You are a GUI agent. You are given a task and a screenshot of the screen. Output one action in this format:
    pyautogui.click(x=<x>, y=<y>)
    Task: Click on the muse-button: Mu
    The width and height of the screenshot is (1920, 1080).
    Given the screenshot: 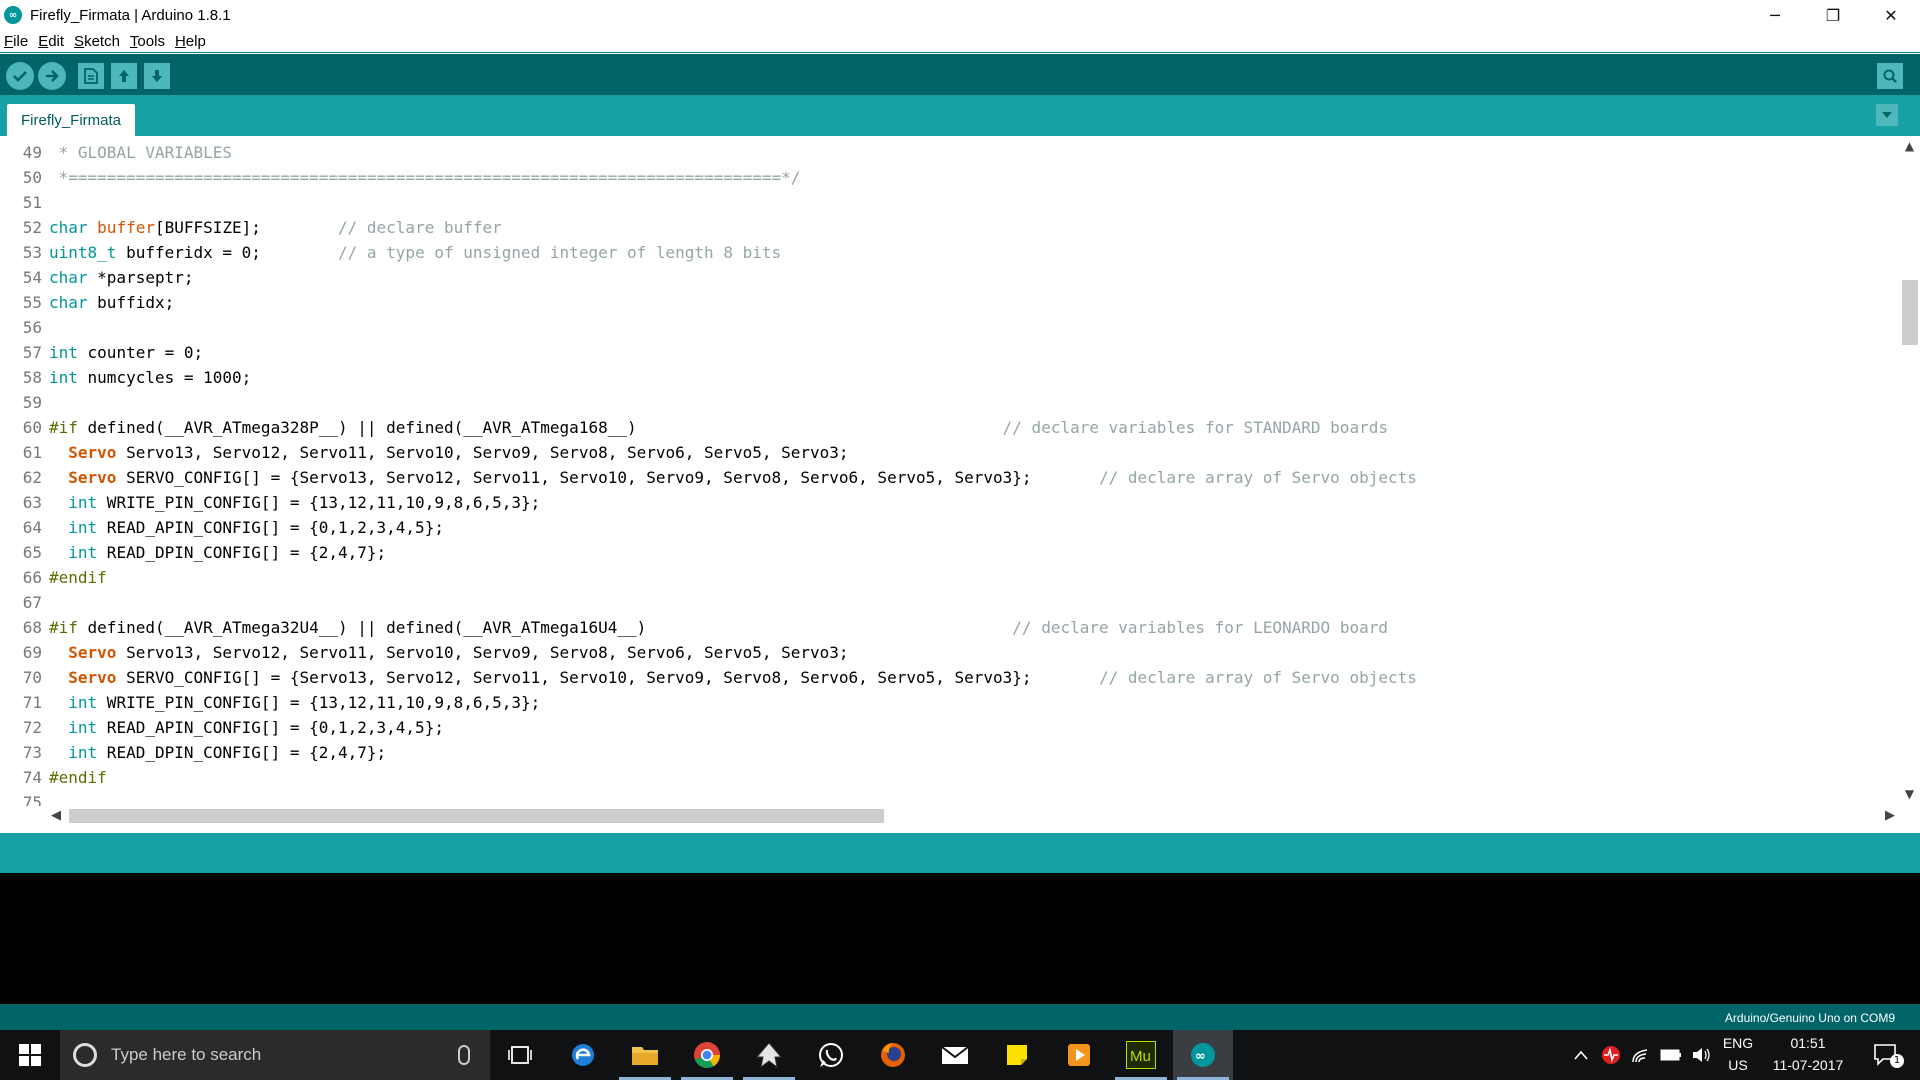 What is the action you would take?
    pyautogui.click(x=1141, y=1055)
    